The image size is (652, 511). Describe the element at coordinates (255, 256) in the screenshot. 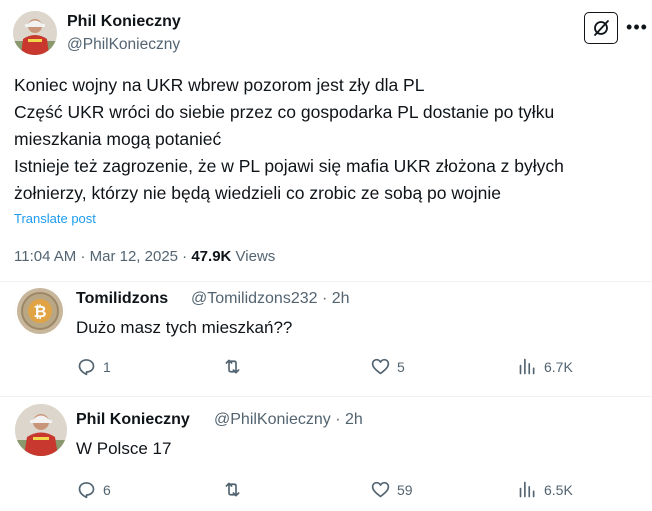

I see `views-label: Views` at that location.